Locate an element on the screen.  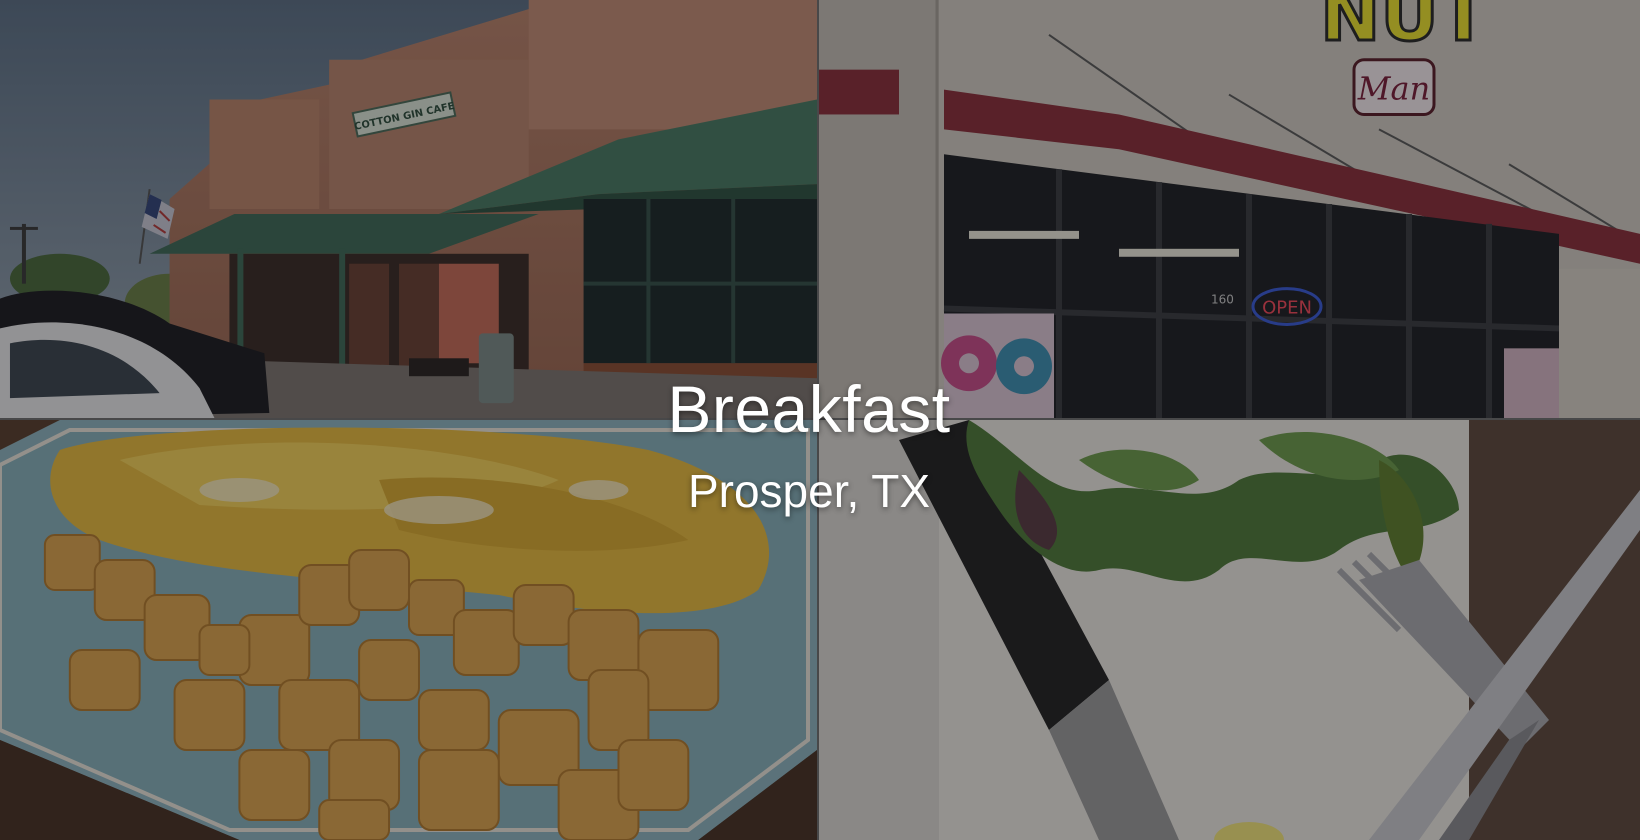
svg-text: NUT is located at coordinates (1404, 28).